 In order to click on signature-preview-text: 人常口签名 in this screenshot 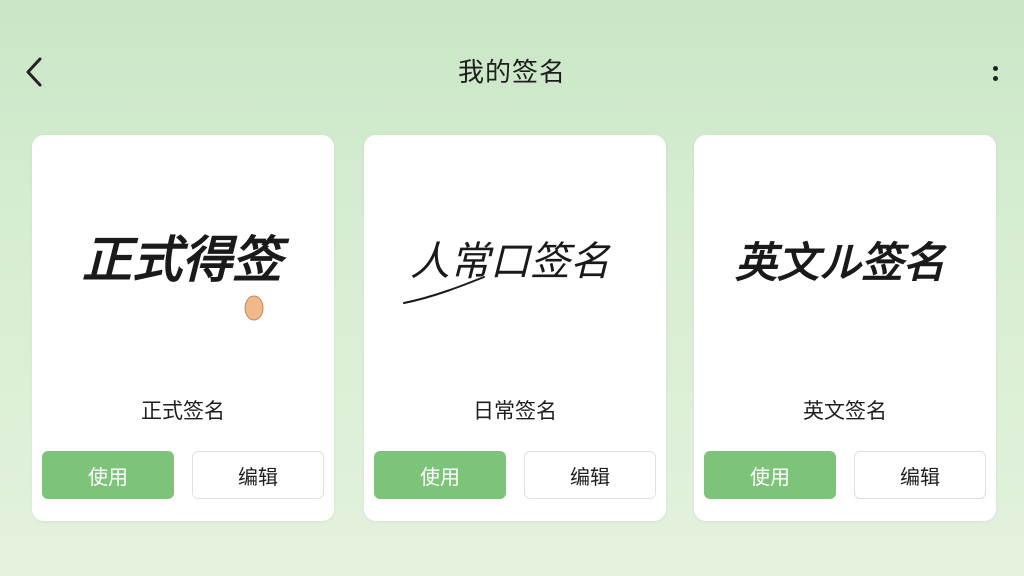, I will do `click(510, 262)`.